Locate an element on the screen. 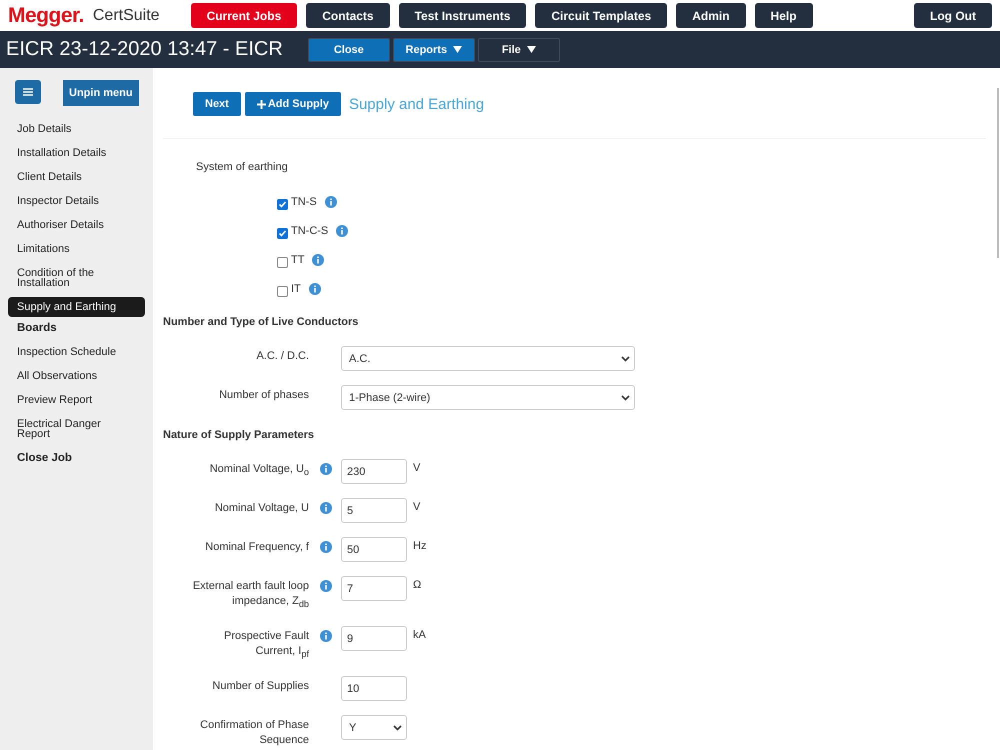 The image size is (1000, 750). select-field: Y is located at coordinates (374, 727).